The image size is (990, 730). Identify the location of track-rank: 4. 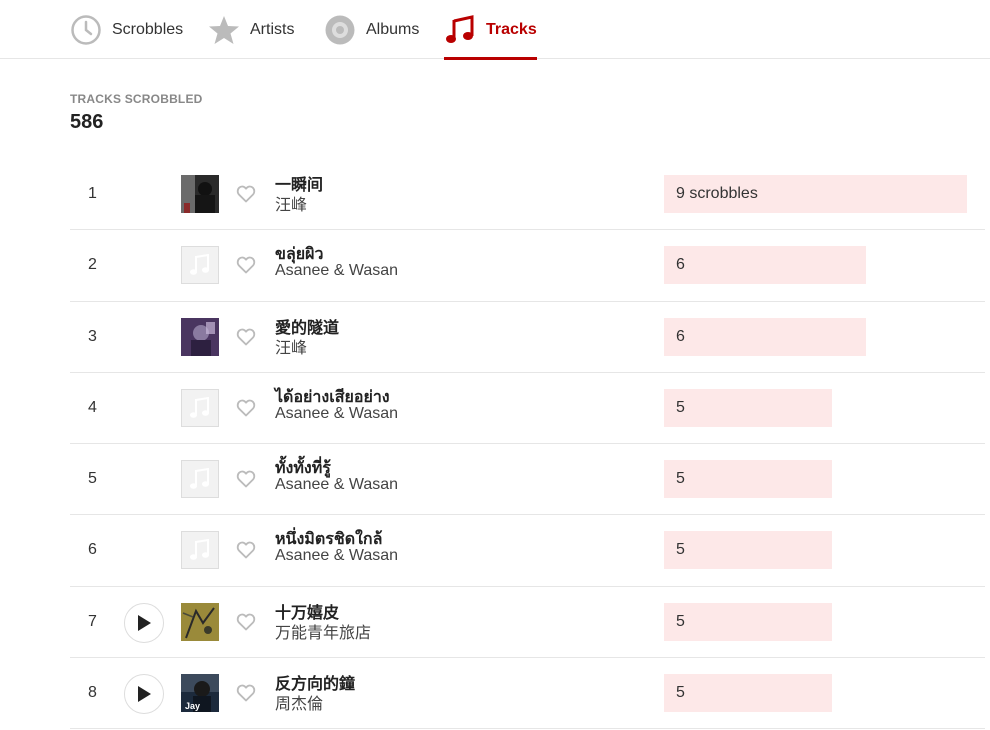
(92, 407).